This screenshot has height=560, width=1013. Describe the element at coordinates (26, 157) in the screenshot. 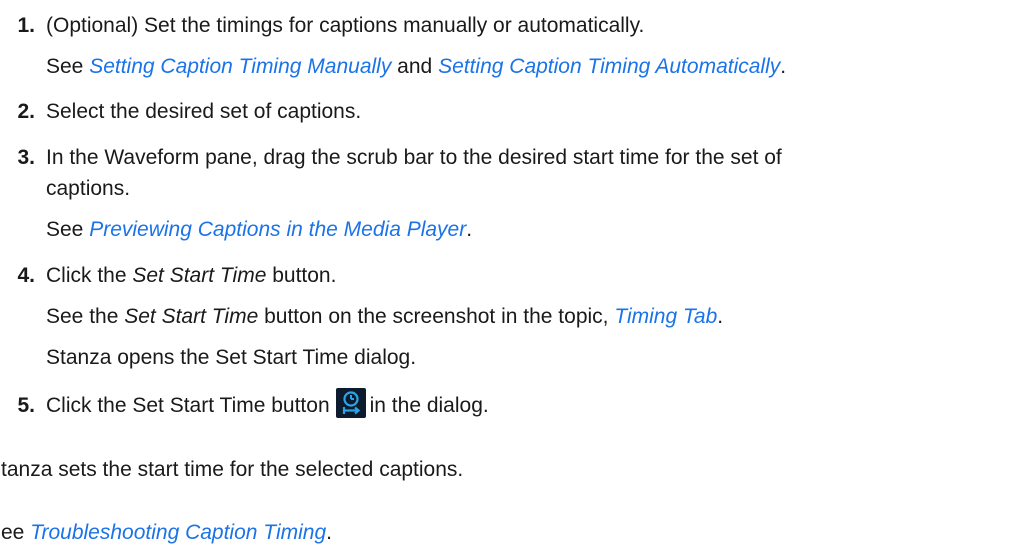

I see `step-number: 3.` at that location.